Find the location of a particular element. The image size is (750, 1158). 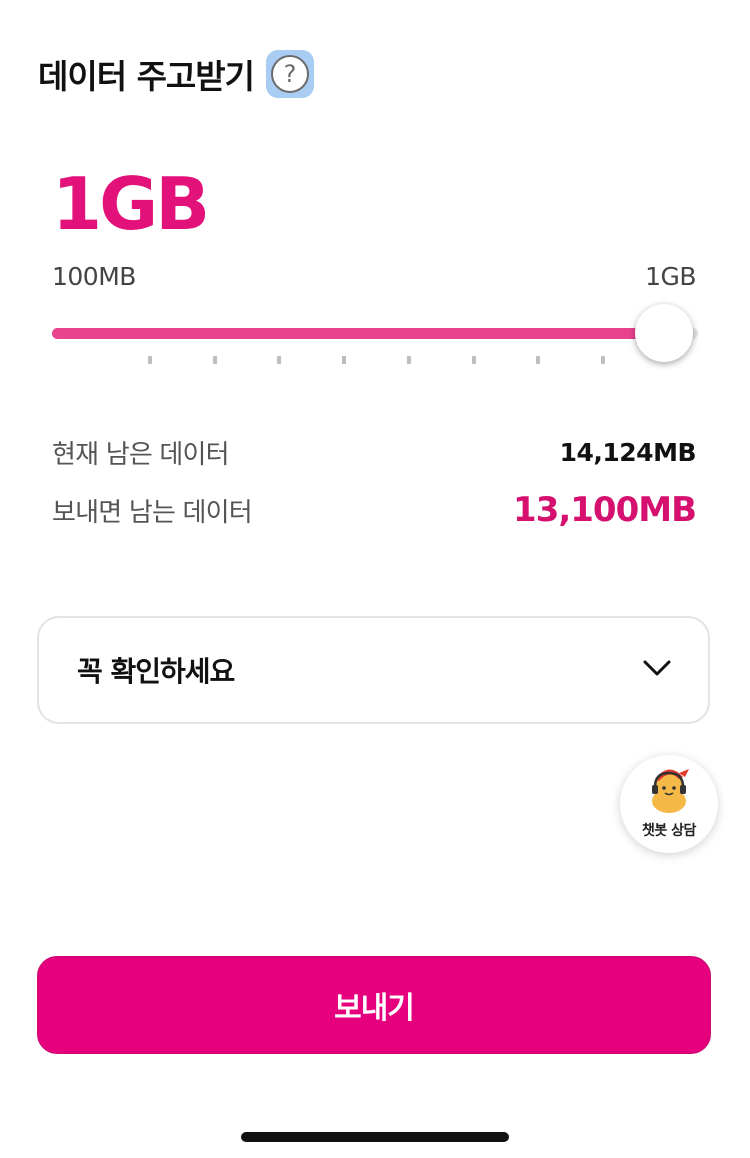

chatbot-character-icon is located at coordinates (669, 791).